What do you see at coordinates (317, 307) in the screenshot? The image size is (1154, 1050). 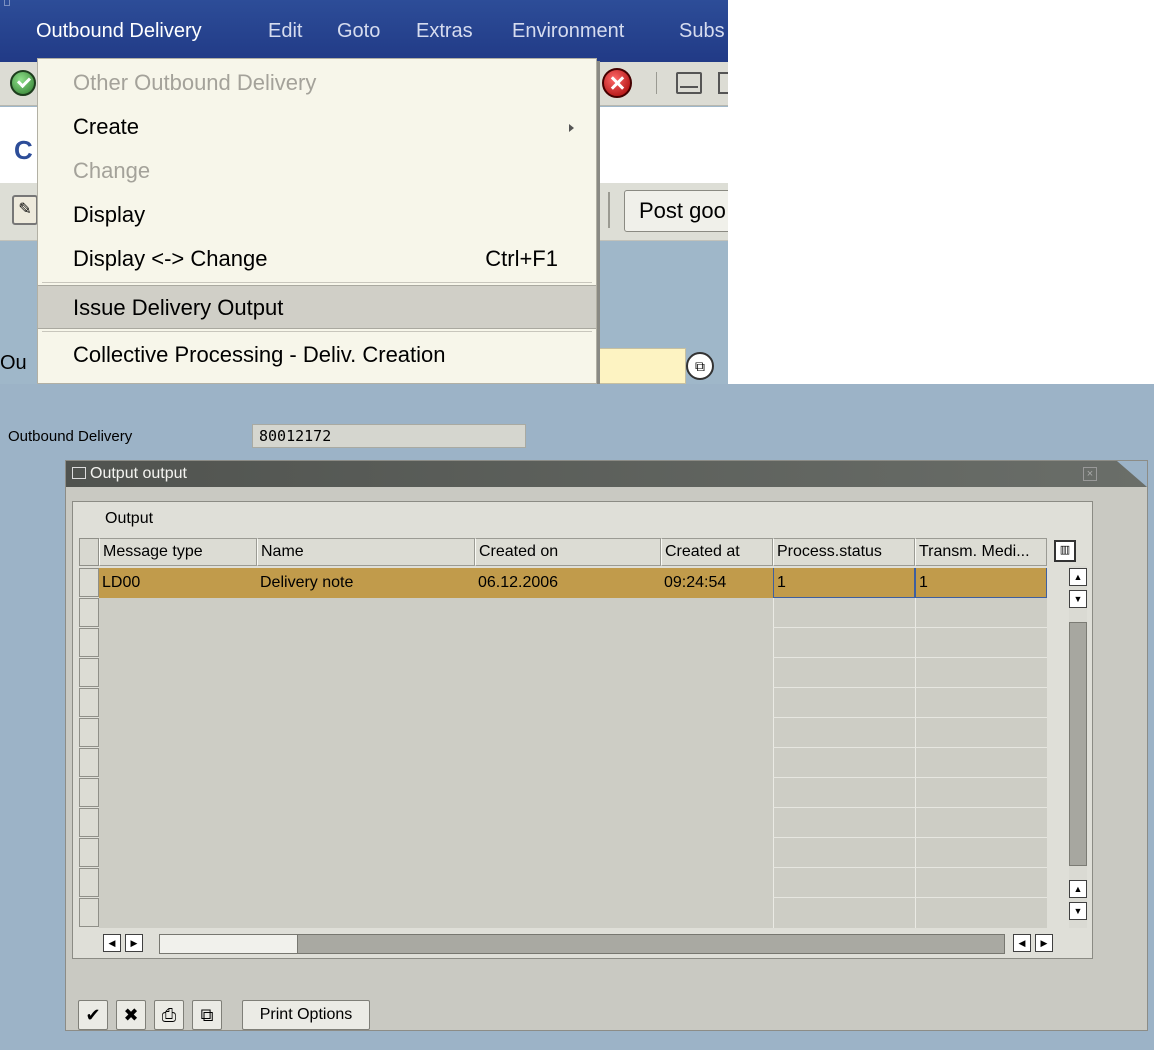 I see `menu-item-issue-delivery-output: Issue Delivery Output` at bounding box center [317, 307].